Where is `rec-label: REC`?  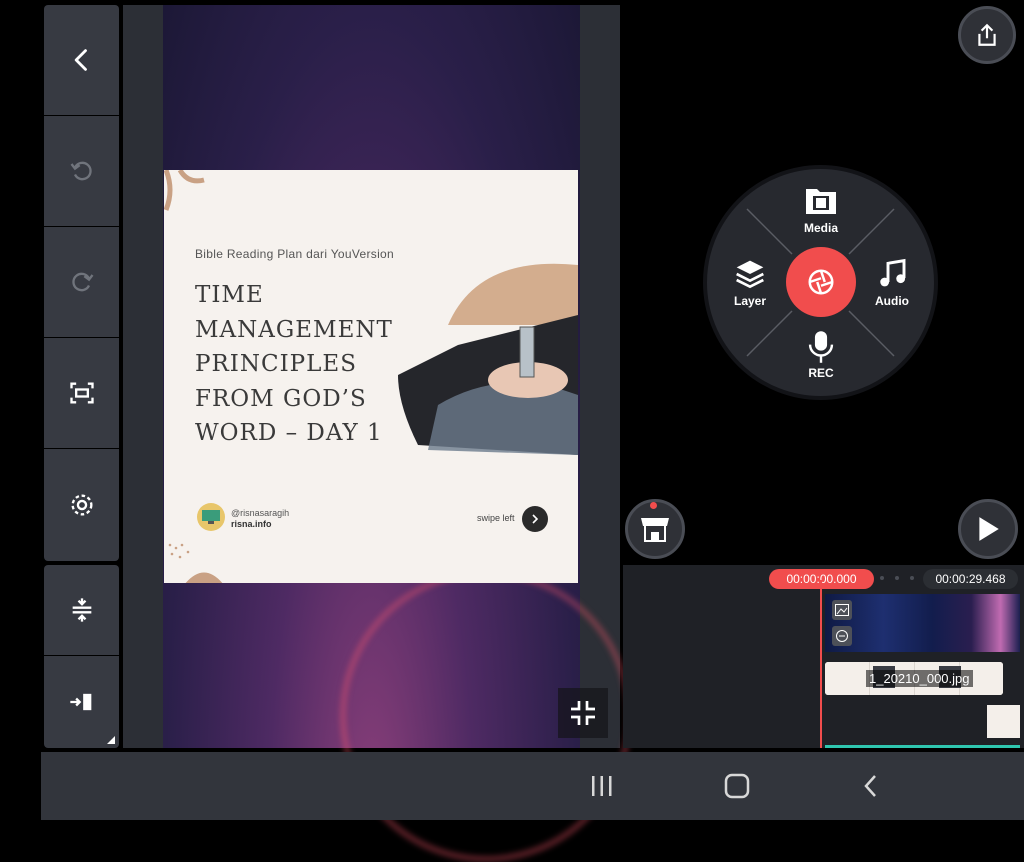 rec-label: REC is located at coordinates (821, 373).